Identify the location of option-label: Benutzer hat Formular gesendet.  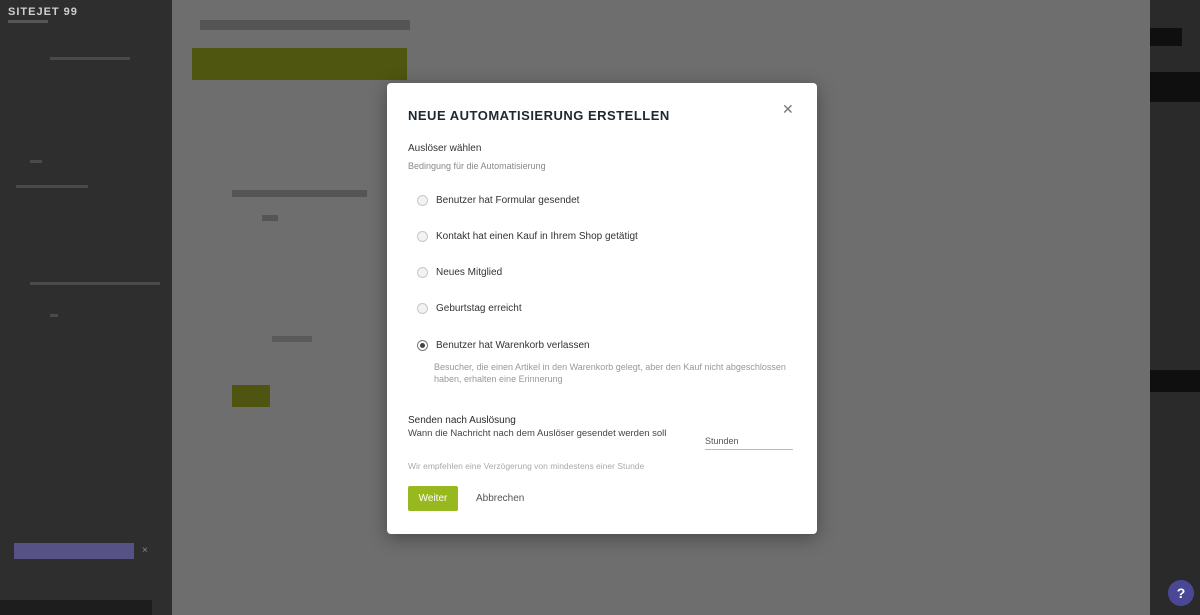
(508, 200).